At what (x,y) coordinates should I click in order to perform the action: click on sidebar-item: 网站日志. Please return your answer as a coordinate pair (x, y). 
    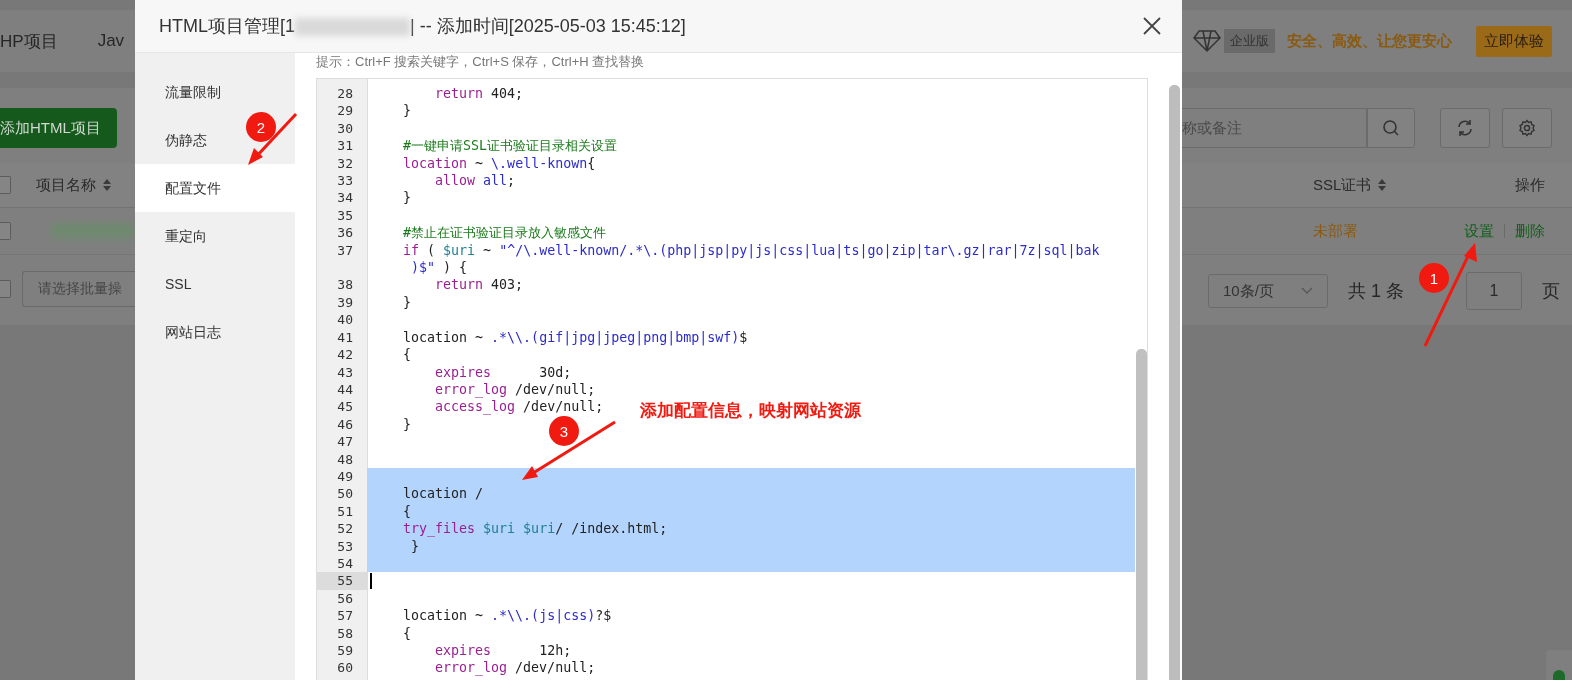
    Looking at the image, I should click on (193, 332).